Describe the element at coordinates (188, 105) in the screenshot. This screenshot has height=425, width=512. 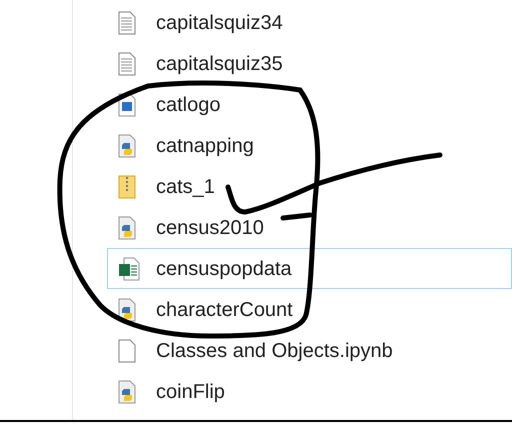
I see `file-name: catlogo` at that location.